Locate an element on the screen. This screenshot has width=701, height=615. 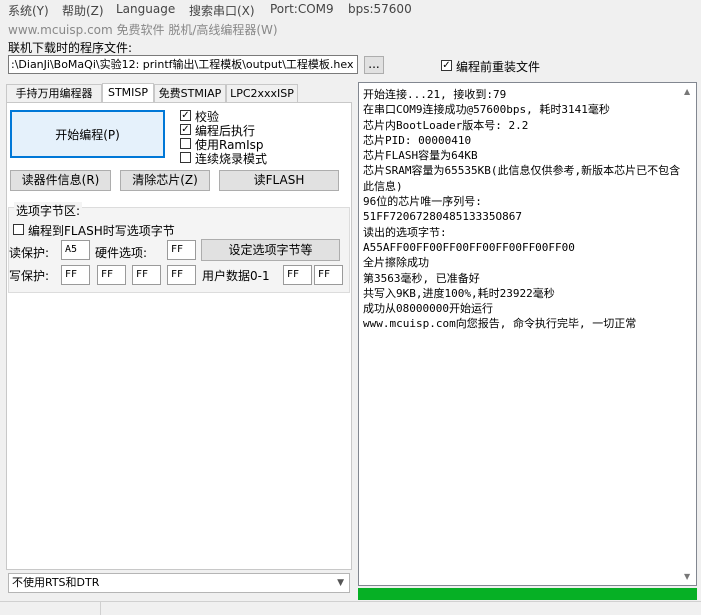
ramisp-checkbox is located at coordinates (185, 143).